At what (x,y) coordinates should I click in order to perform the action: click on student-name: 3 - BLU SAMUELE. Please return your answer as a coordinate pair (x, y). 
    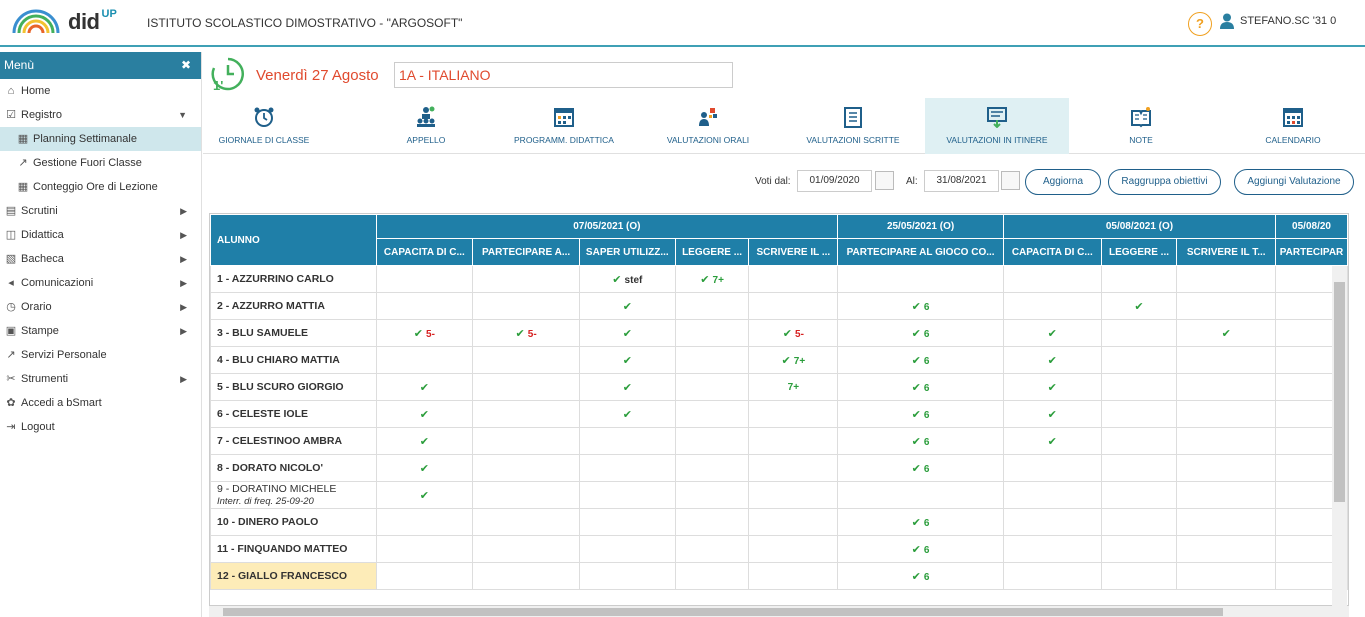
    Looking at the image, I should click on (293, 333).